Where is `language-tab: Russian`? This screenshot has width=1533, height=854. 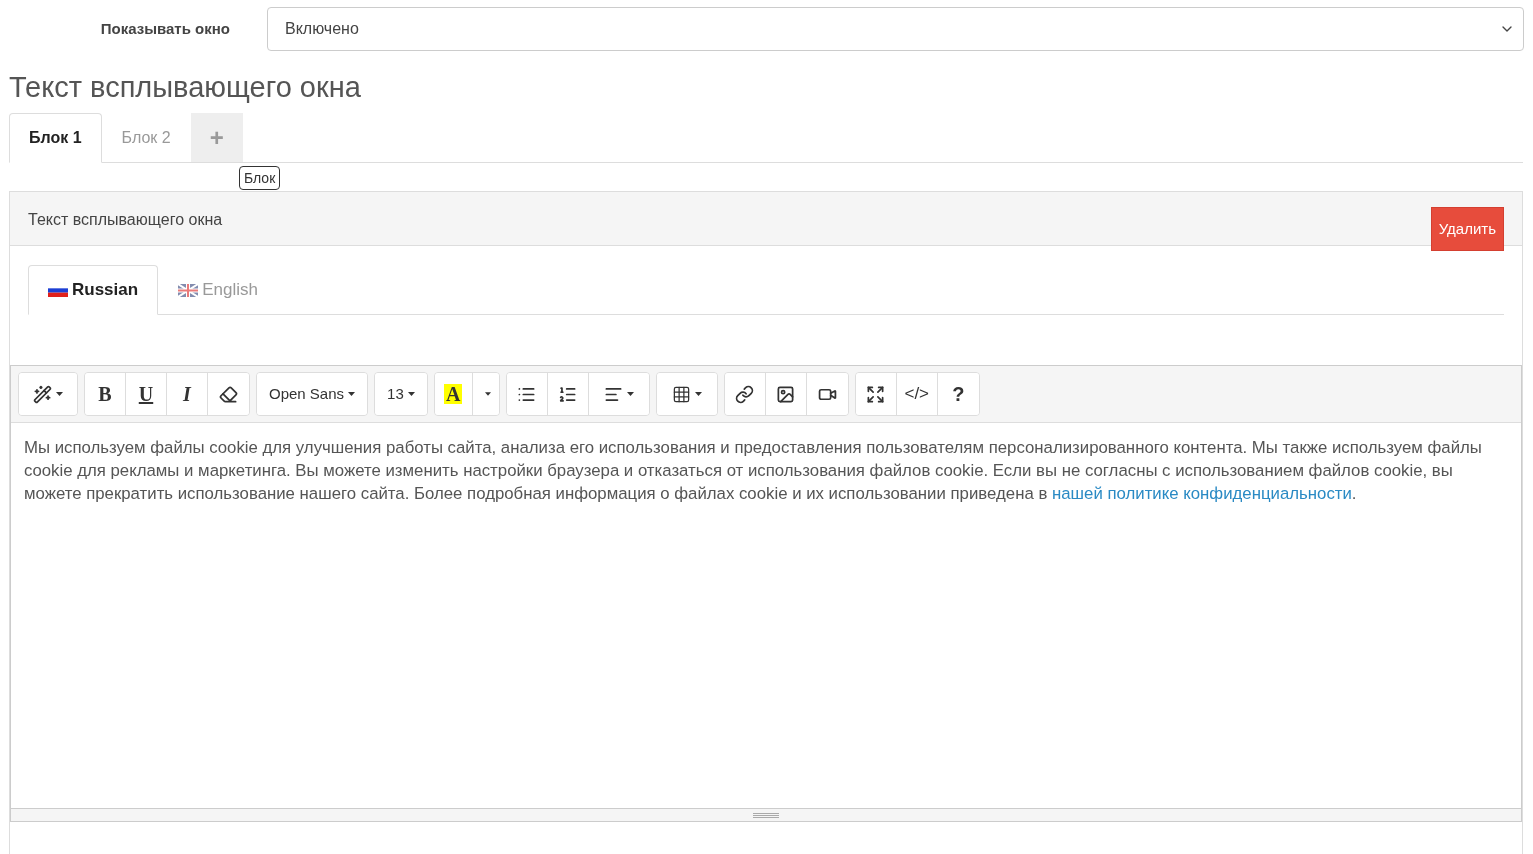 language-tab: Russian is located at coordinates (93, 290).